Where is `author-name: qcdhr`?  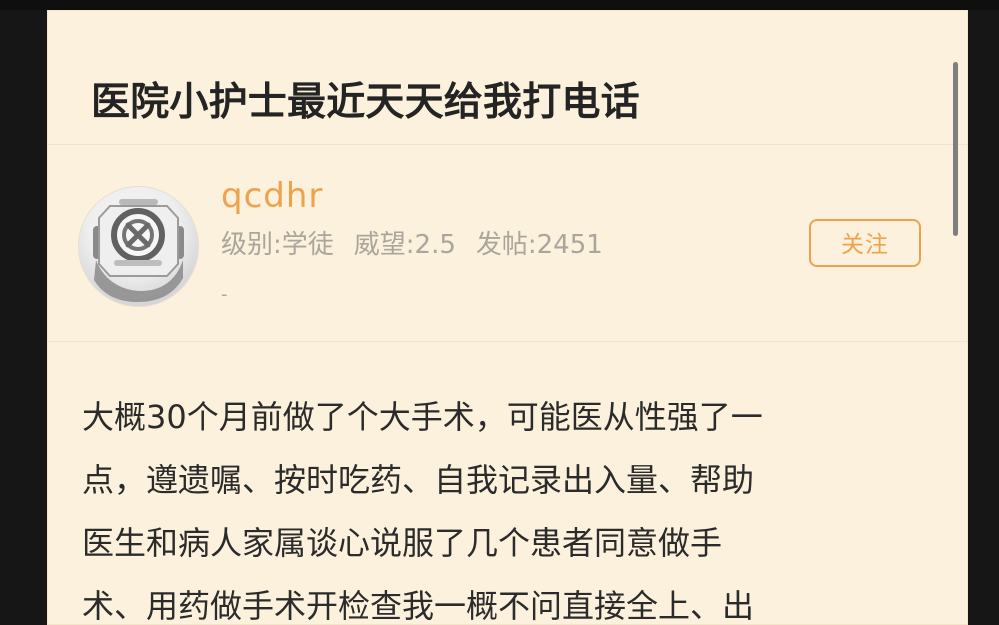
author-name: qcdhr is located at coordinates (272, 196).